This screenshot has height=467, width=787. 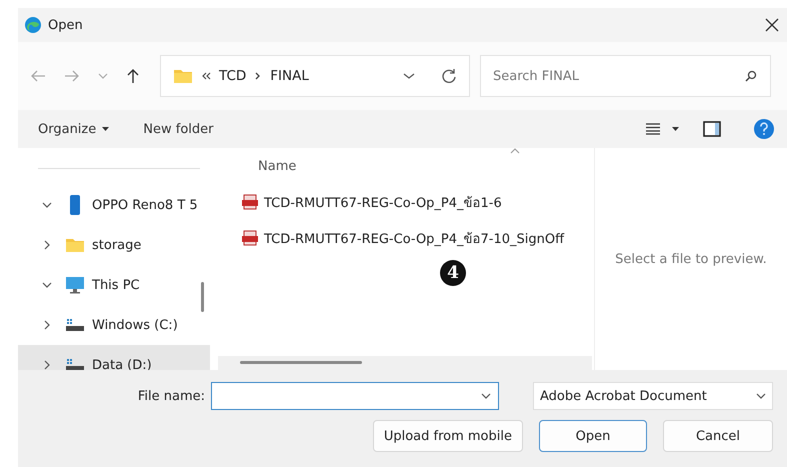 I want to click on file-type-dropdown: Adobe Acrobat Document, so click(x=653, y=396).